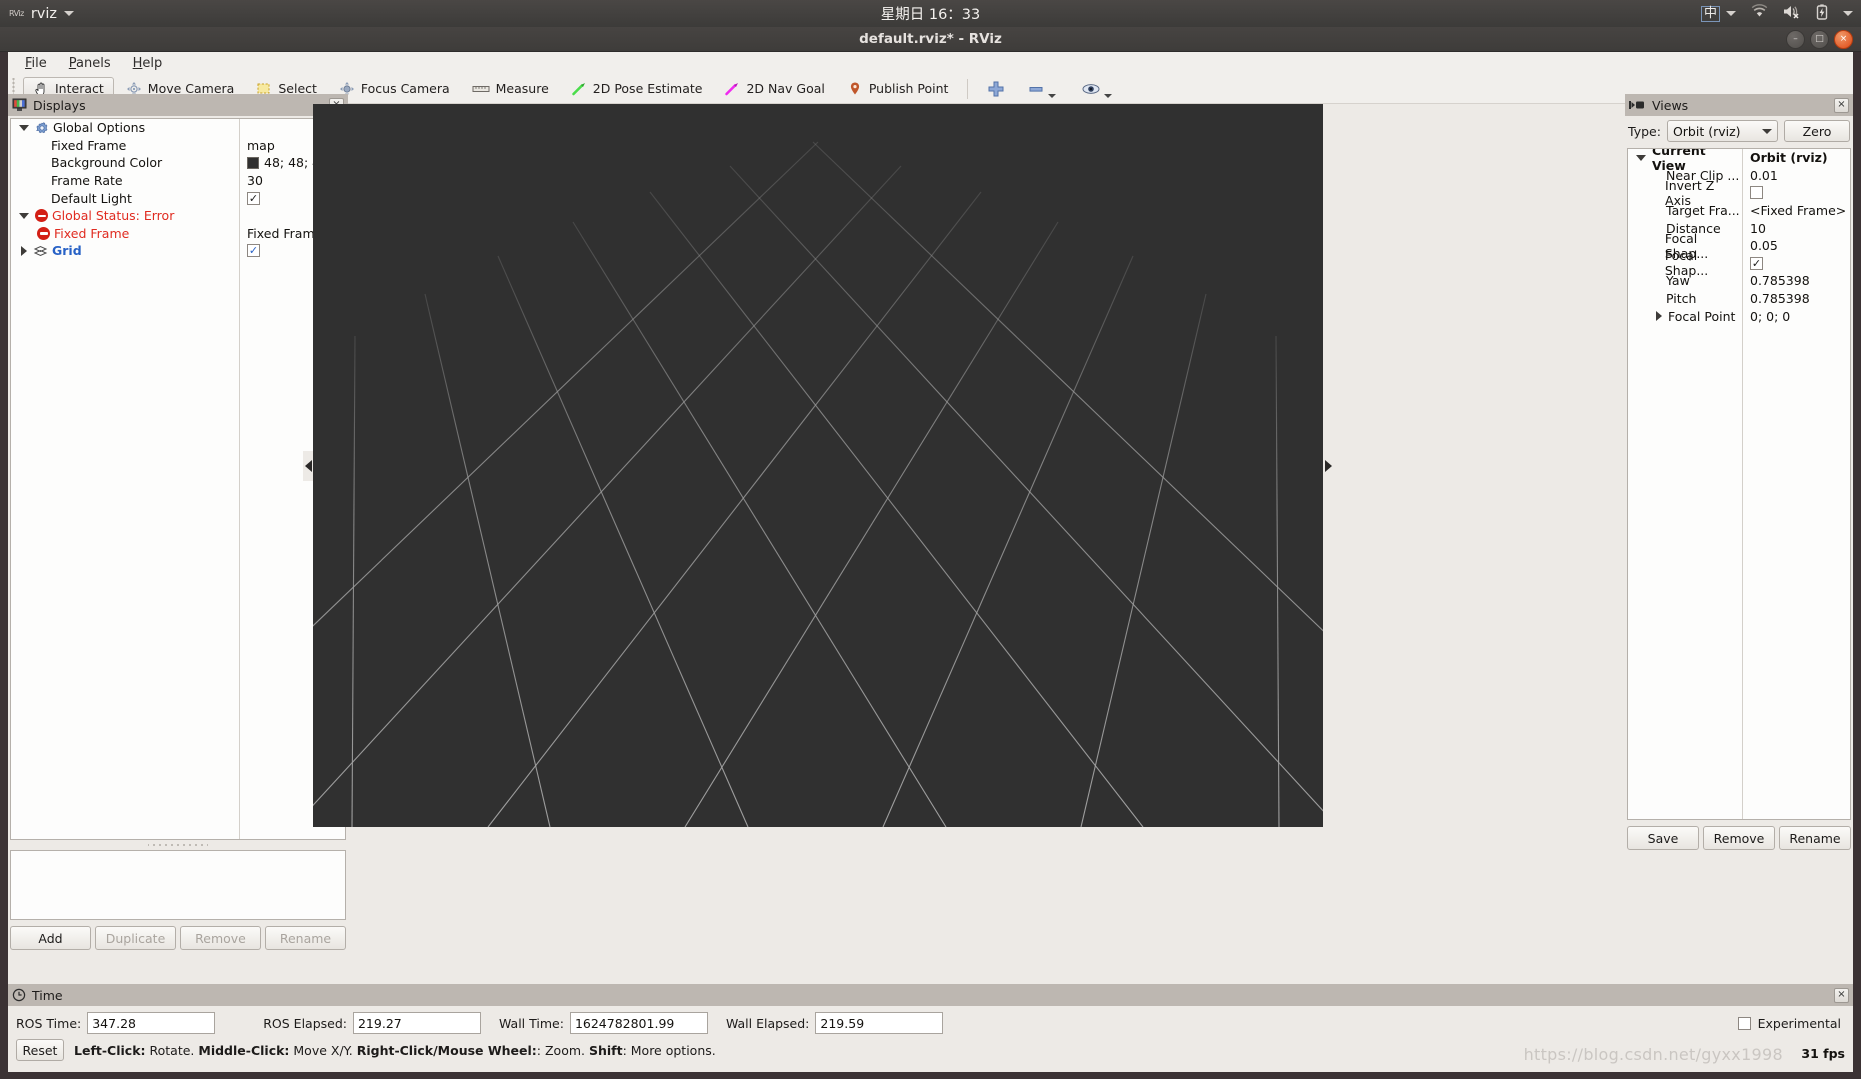 The image size is (1861, 1079). Describe the element at coordinates (1043, 89) in the screenshot. I see `remove-tool-button` at that location.